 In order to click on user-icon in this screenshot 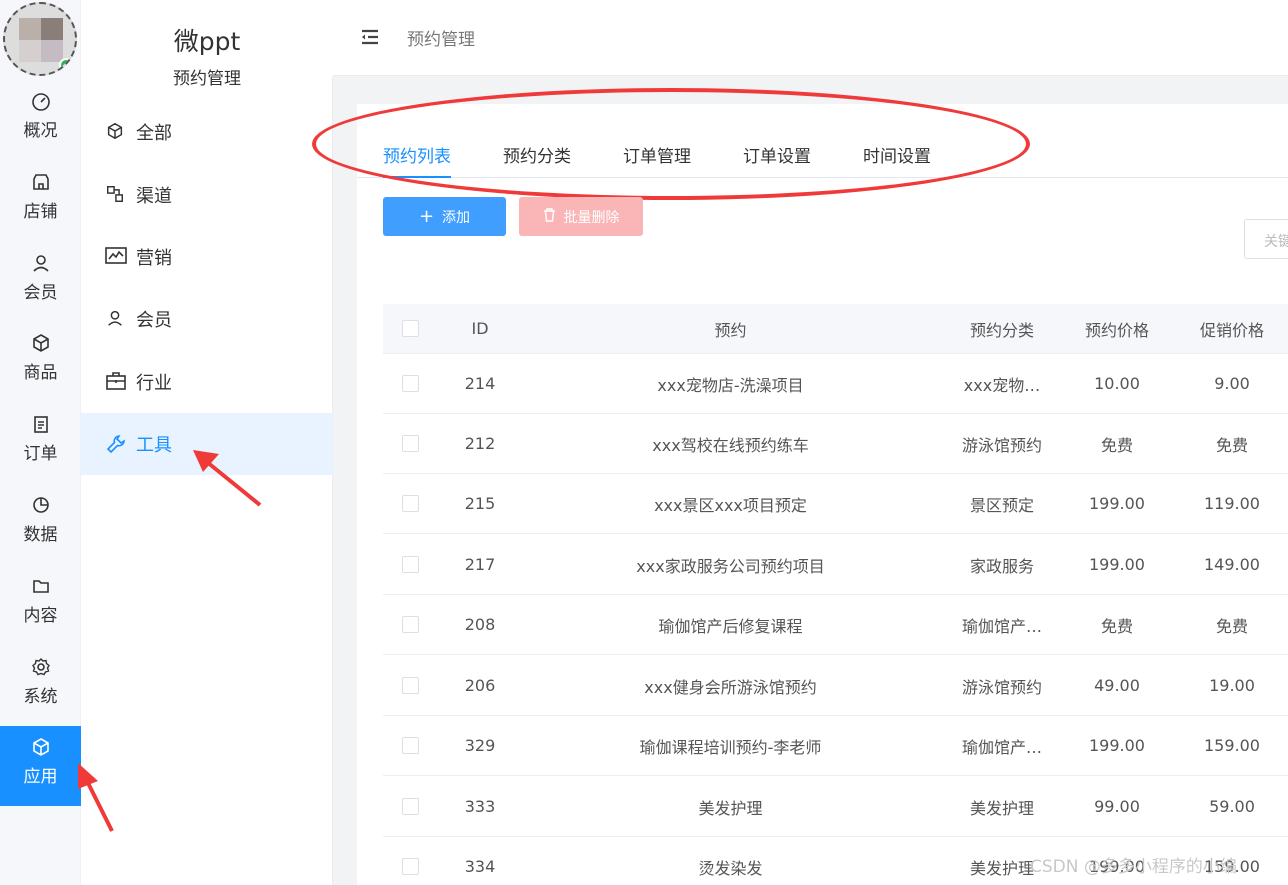, I will do `click(40, 264)`.